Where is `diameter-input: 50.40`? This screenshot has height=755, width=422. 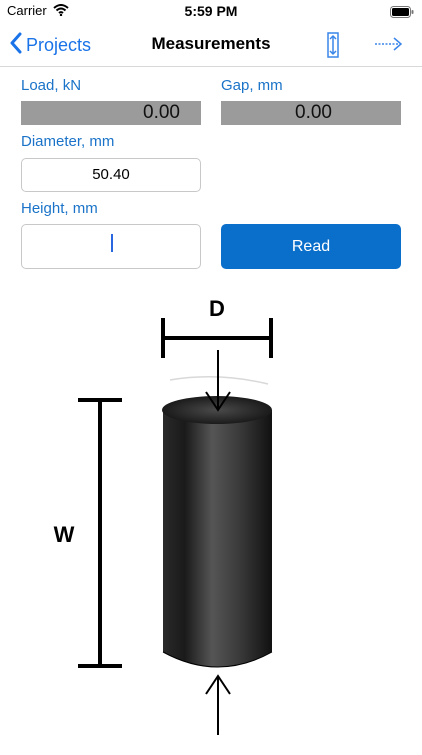
diameter-input: 50.40 is located at coordinates (111, 175).